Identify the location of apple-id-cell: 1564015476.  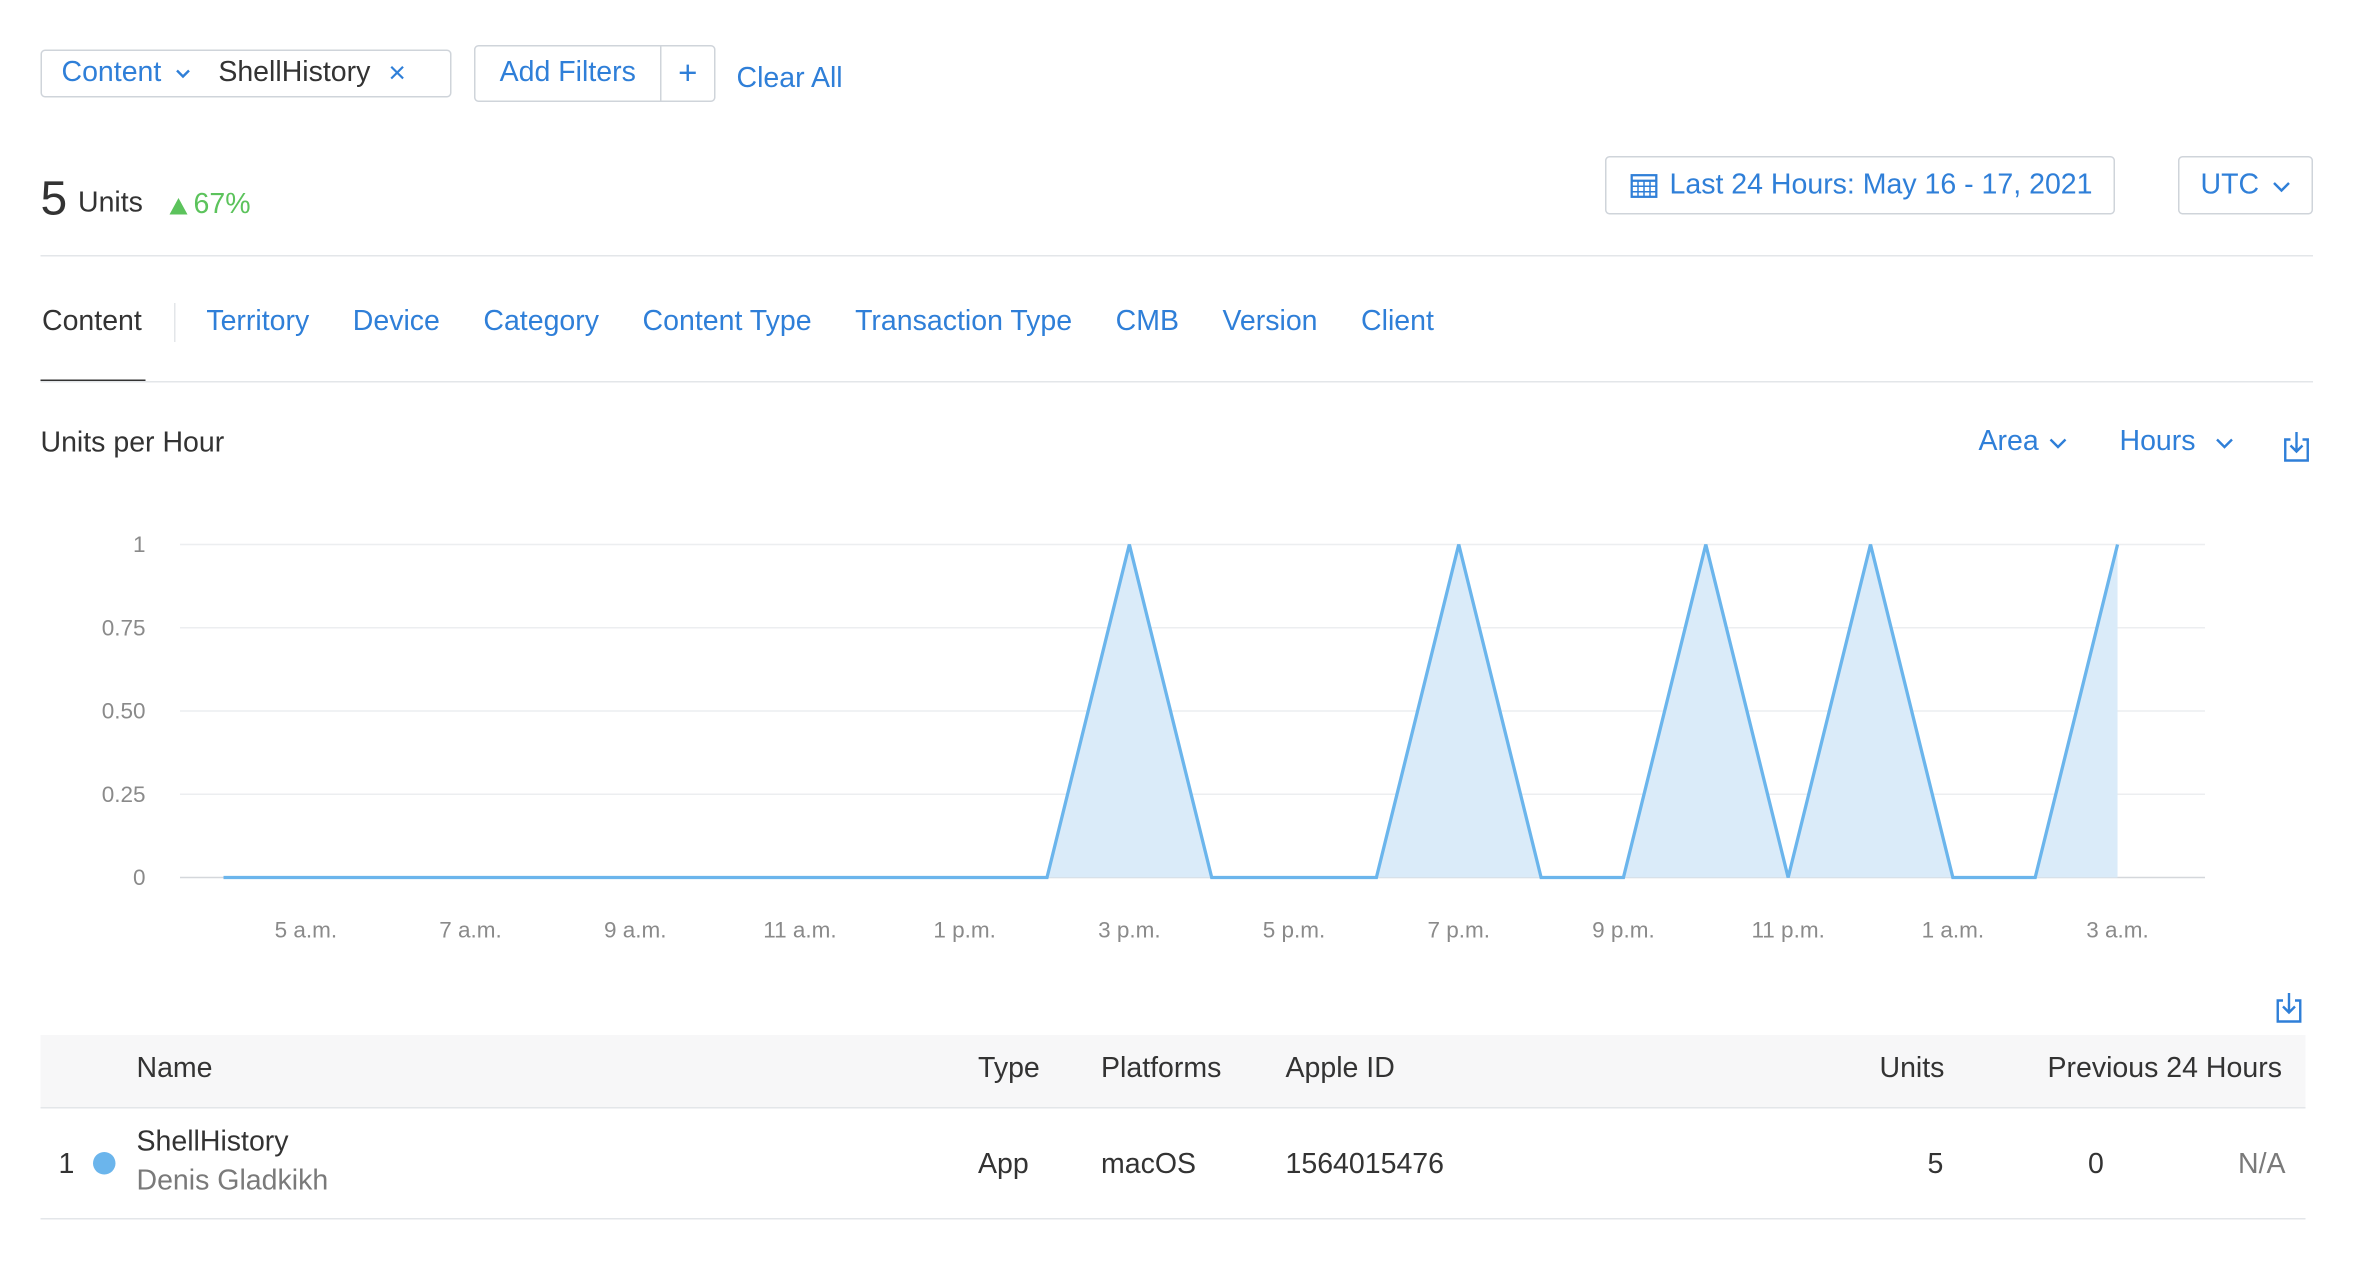
(1365, 1165).